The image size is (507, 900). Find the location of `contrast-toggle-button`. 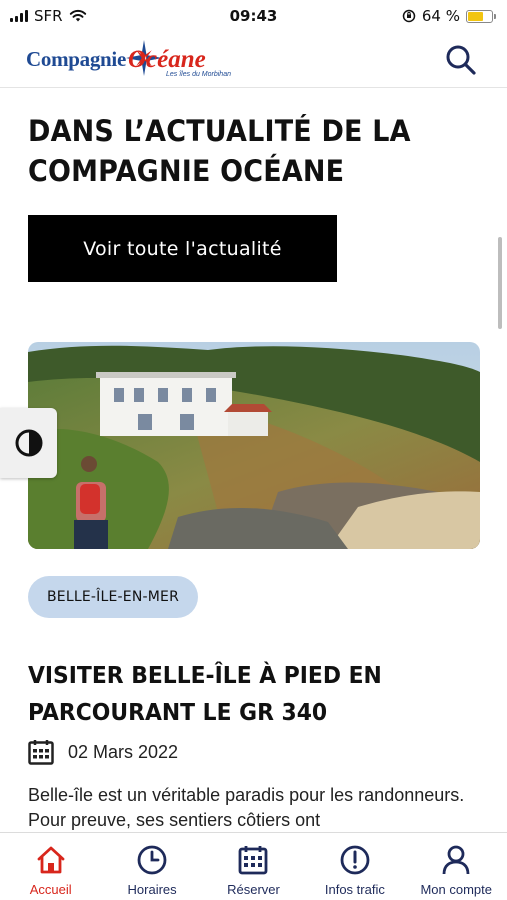

contrast-toggle-button is located at coordinates (28, 443).